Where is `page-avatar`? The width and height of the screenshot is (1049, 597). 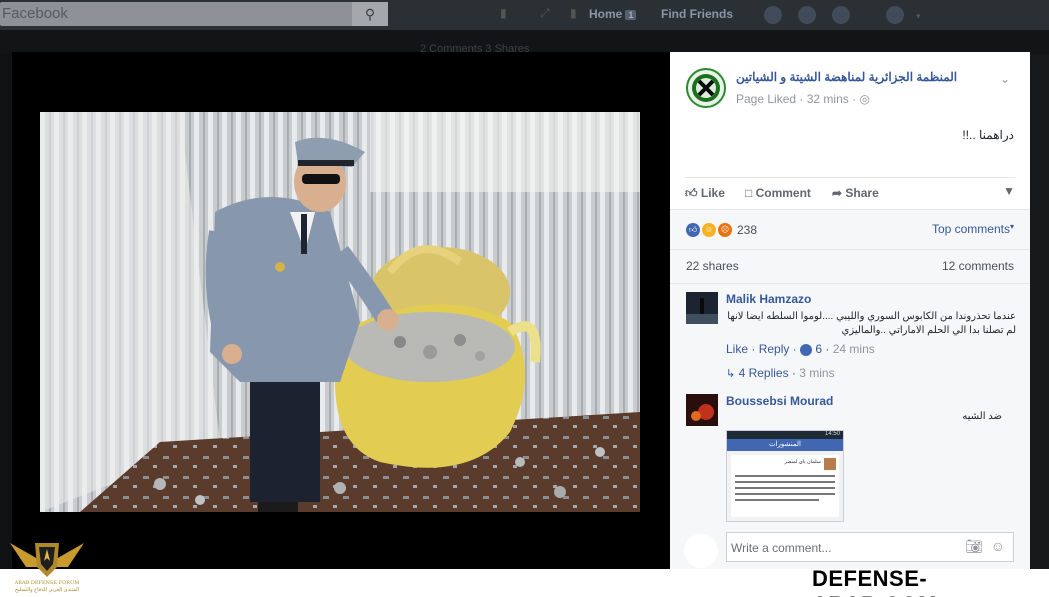
page-avatar is located at coordinates (706, 88).